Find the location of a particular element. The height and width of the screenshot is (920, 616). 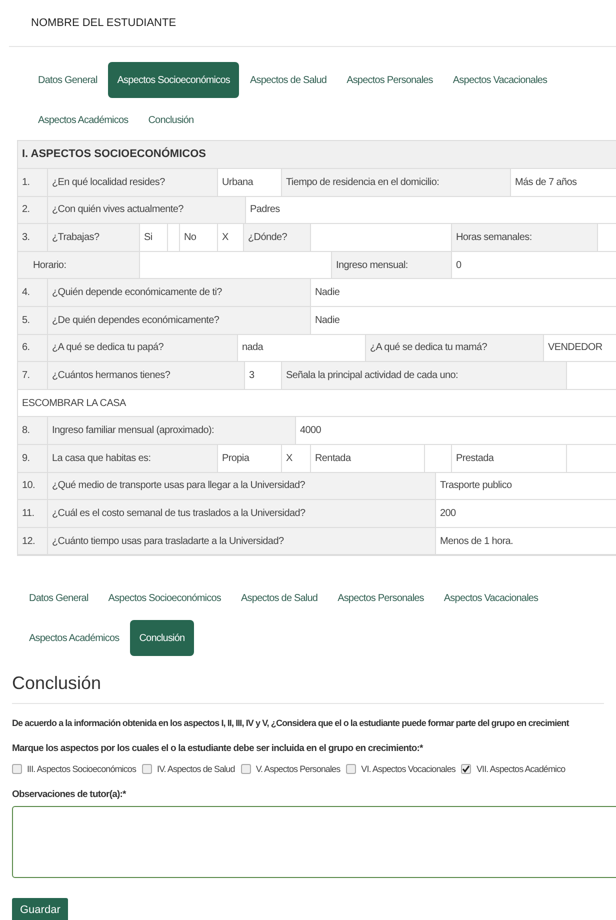

aspects-label: Marque los aspectos por los cuales el o la estudiante debe ser incluida en el grupo en crecimiento:* is located at coordinates (218, 749).